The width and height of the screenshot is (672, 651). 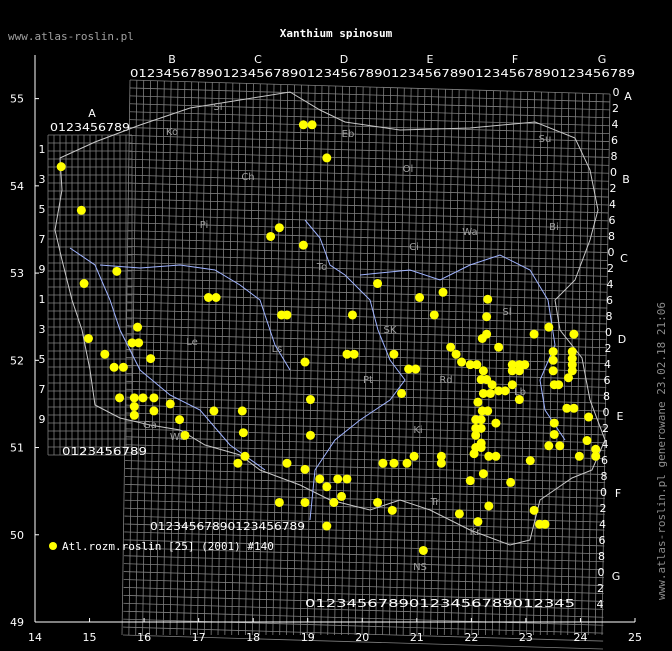 I want to click on grid-row-letter: B, so click(x=626, y=179).